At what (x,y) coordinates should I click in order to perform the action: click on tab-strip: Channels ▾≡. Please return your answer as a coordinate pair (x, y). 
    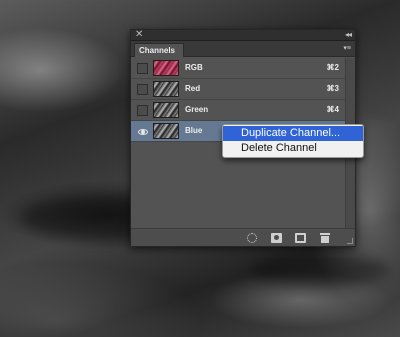
    Looking at the image, I should click on (243, 49).